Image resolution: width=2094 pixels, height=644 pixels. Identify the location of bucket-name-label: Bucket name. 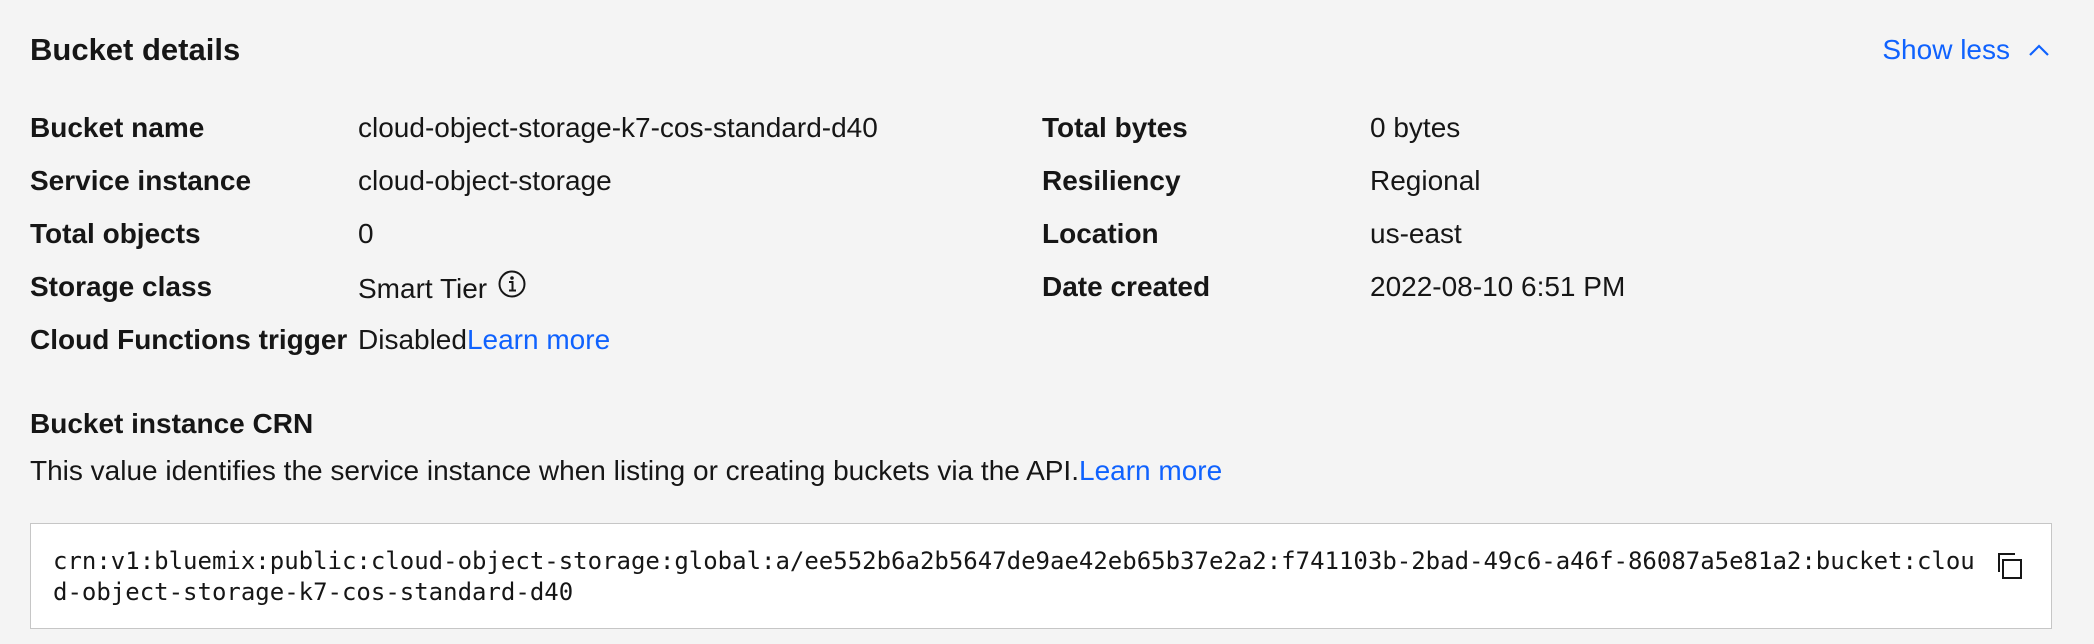
(117, 127).